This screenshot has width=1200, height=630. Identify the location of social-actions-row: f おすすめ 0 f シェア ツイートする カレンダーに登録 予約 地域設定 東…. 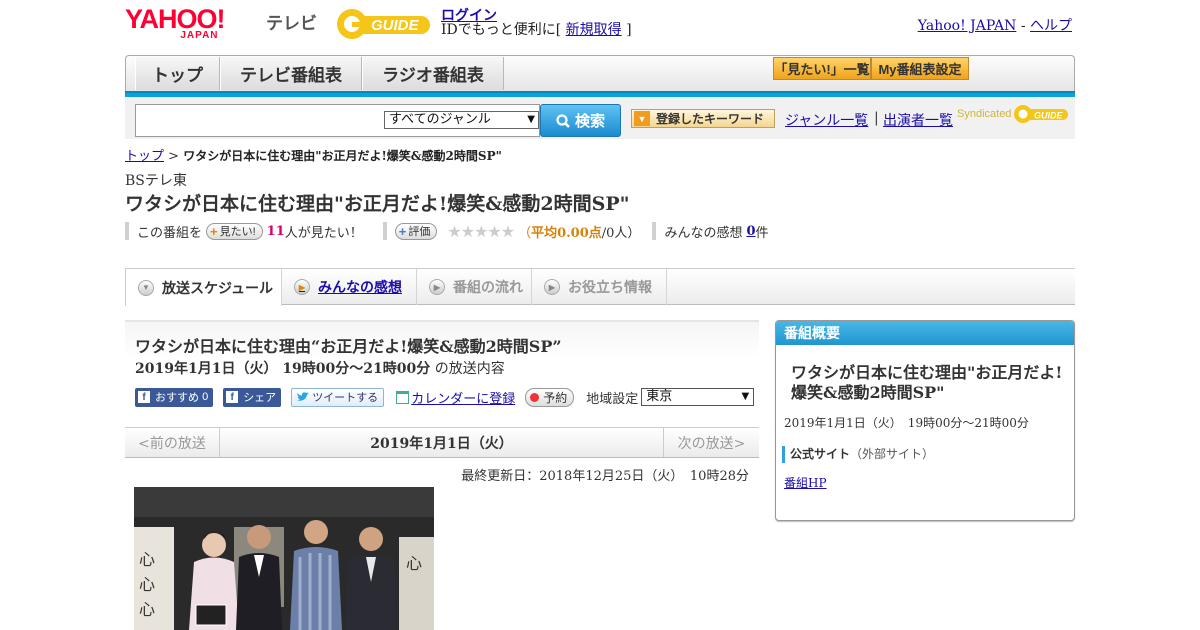
(445, 397).